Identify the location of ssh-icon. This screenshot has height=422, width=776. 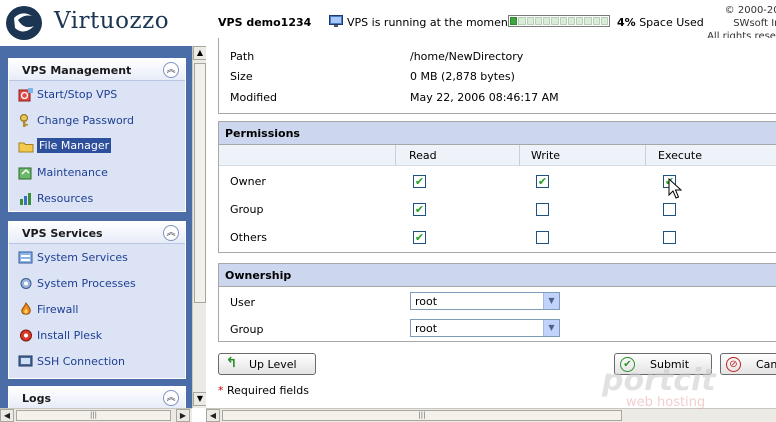
(26, 361).